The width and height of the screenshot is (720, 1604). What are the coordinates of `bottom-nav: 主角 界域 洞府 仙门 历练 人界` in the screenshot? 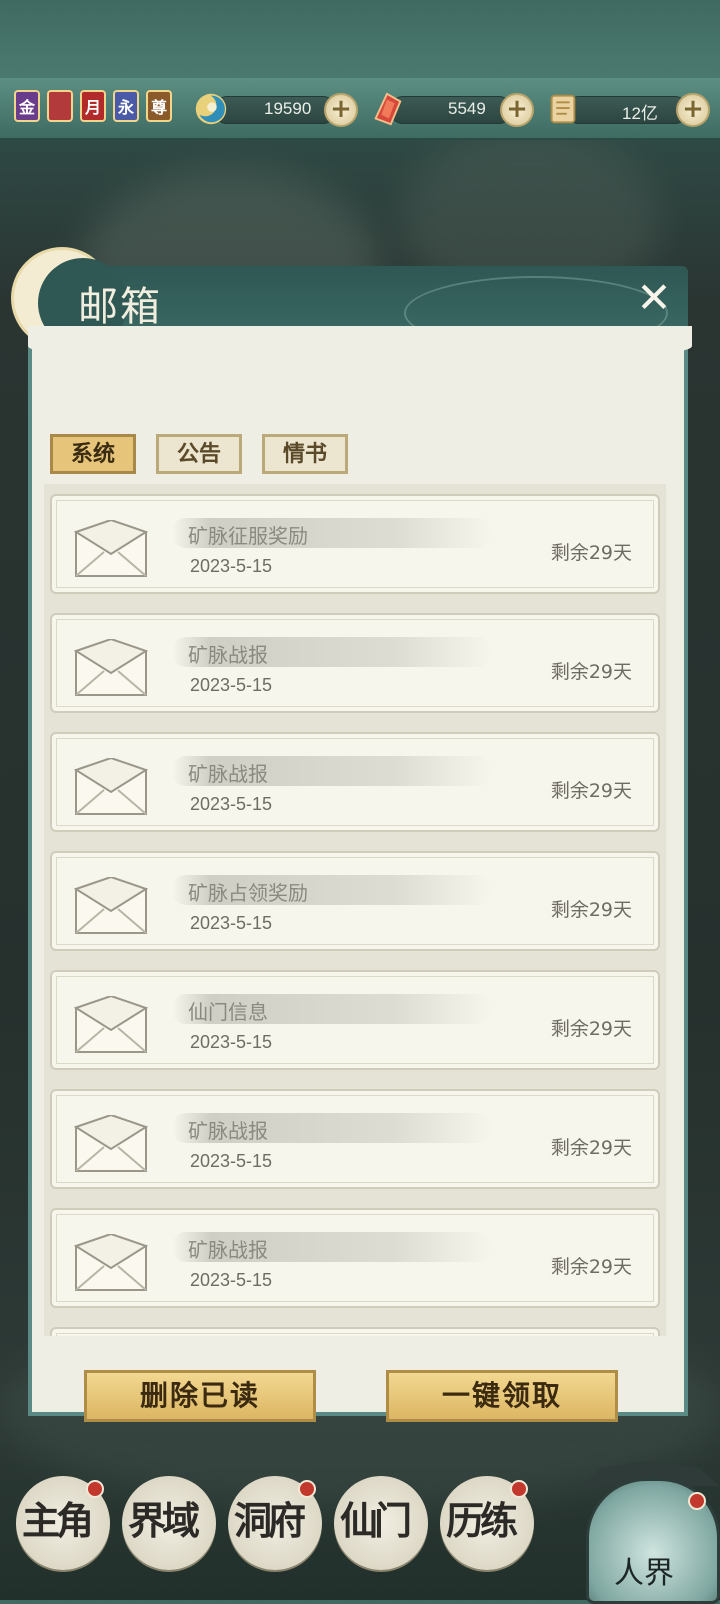 It's located at (360, 1522).